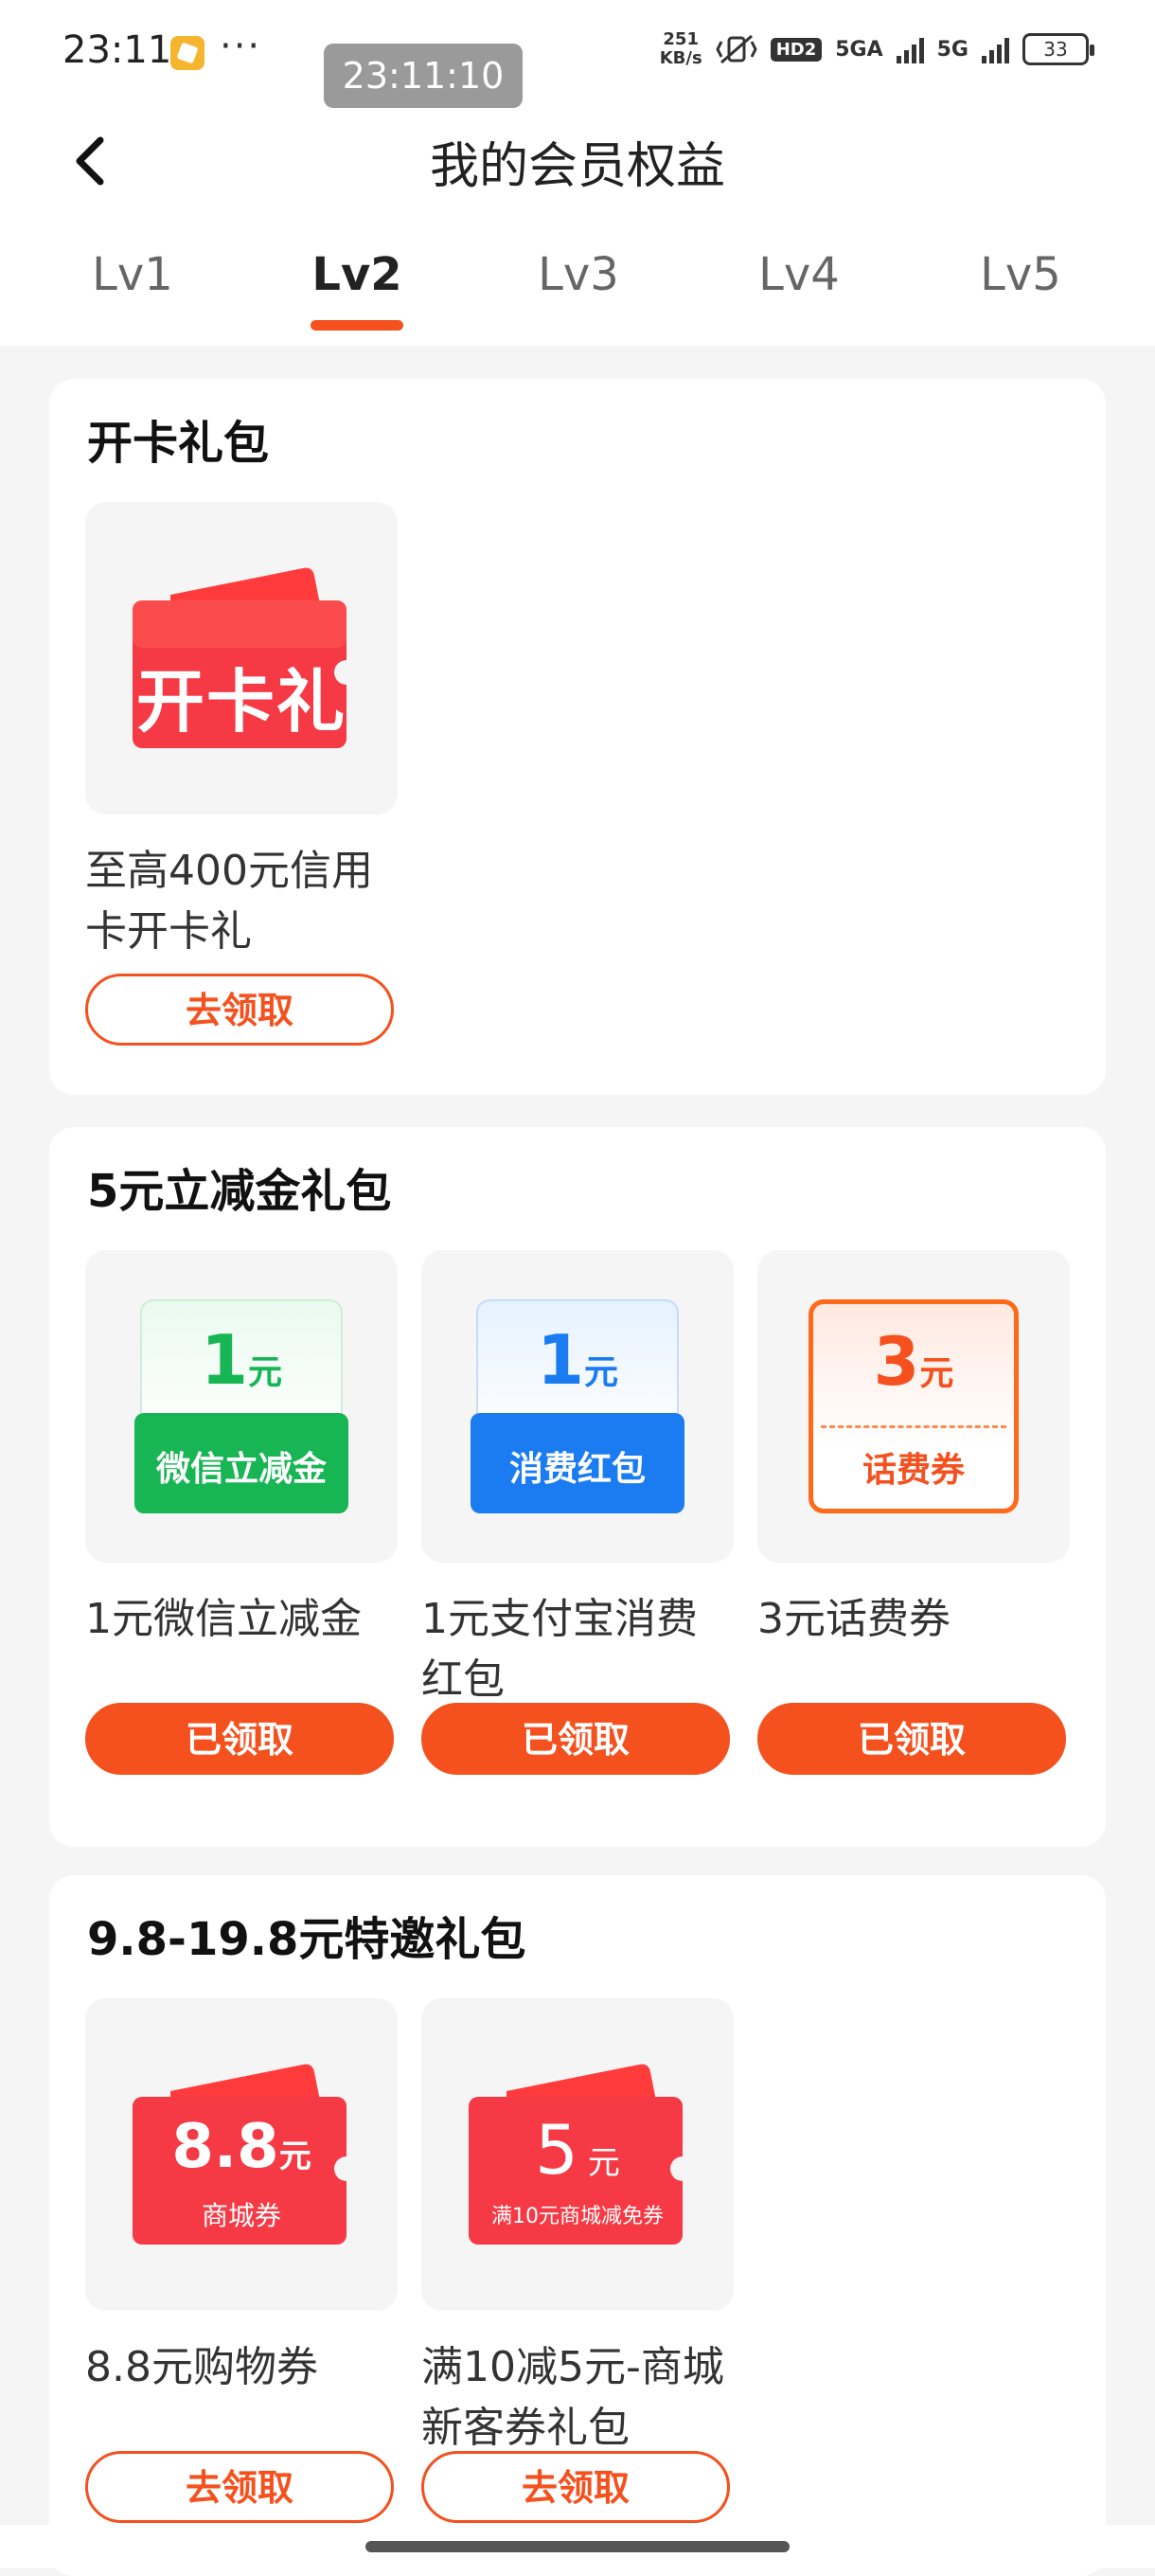  I want to click on benefit-name: 3元话费券, so click(854, 1619).